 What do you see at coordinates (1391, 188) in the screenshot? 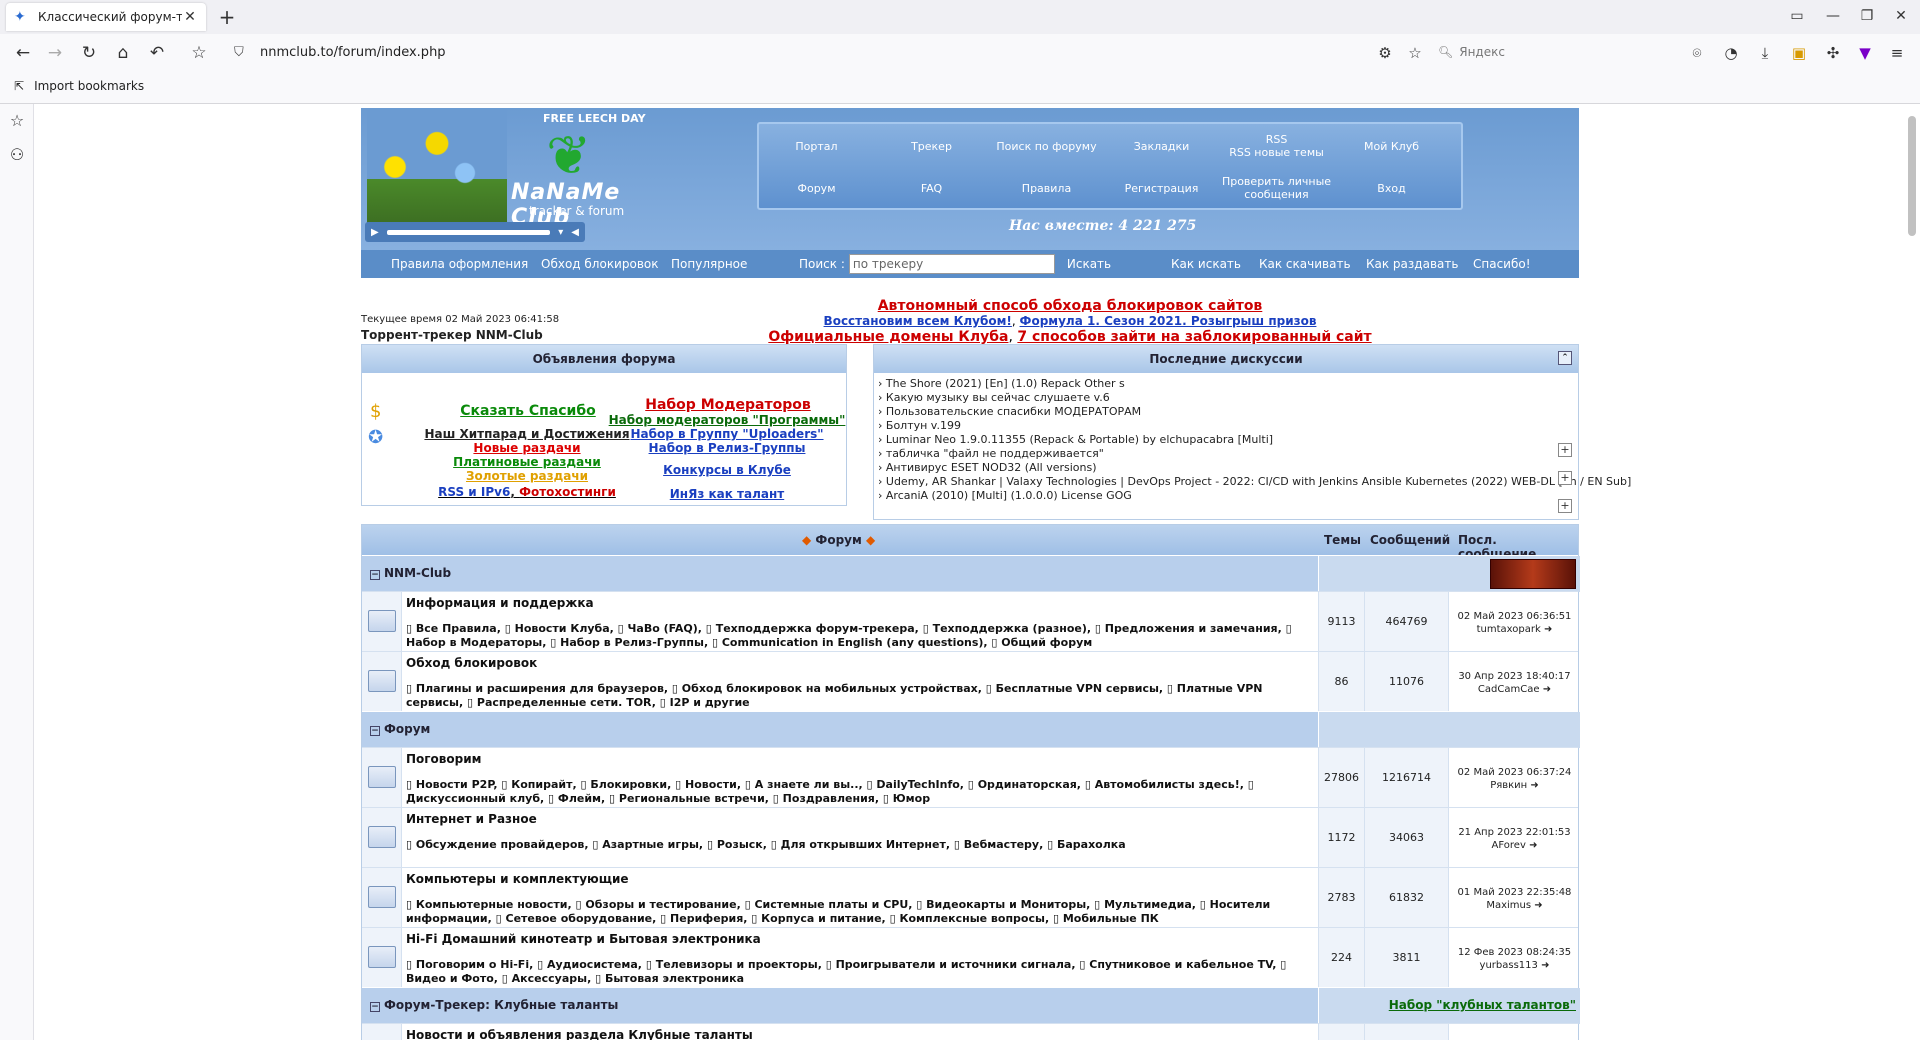
I see `menu-login: Вход` at bounding box center [1391, 188].